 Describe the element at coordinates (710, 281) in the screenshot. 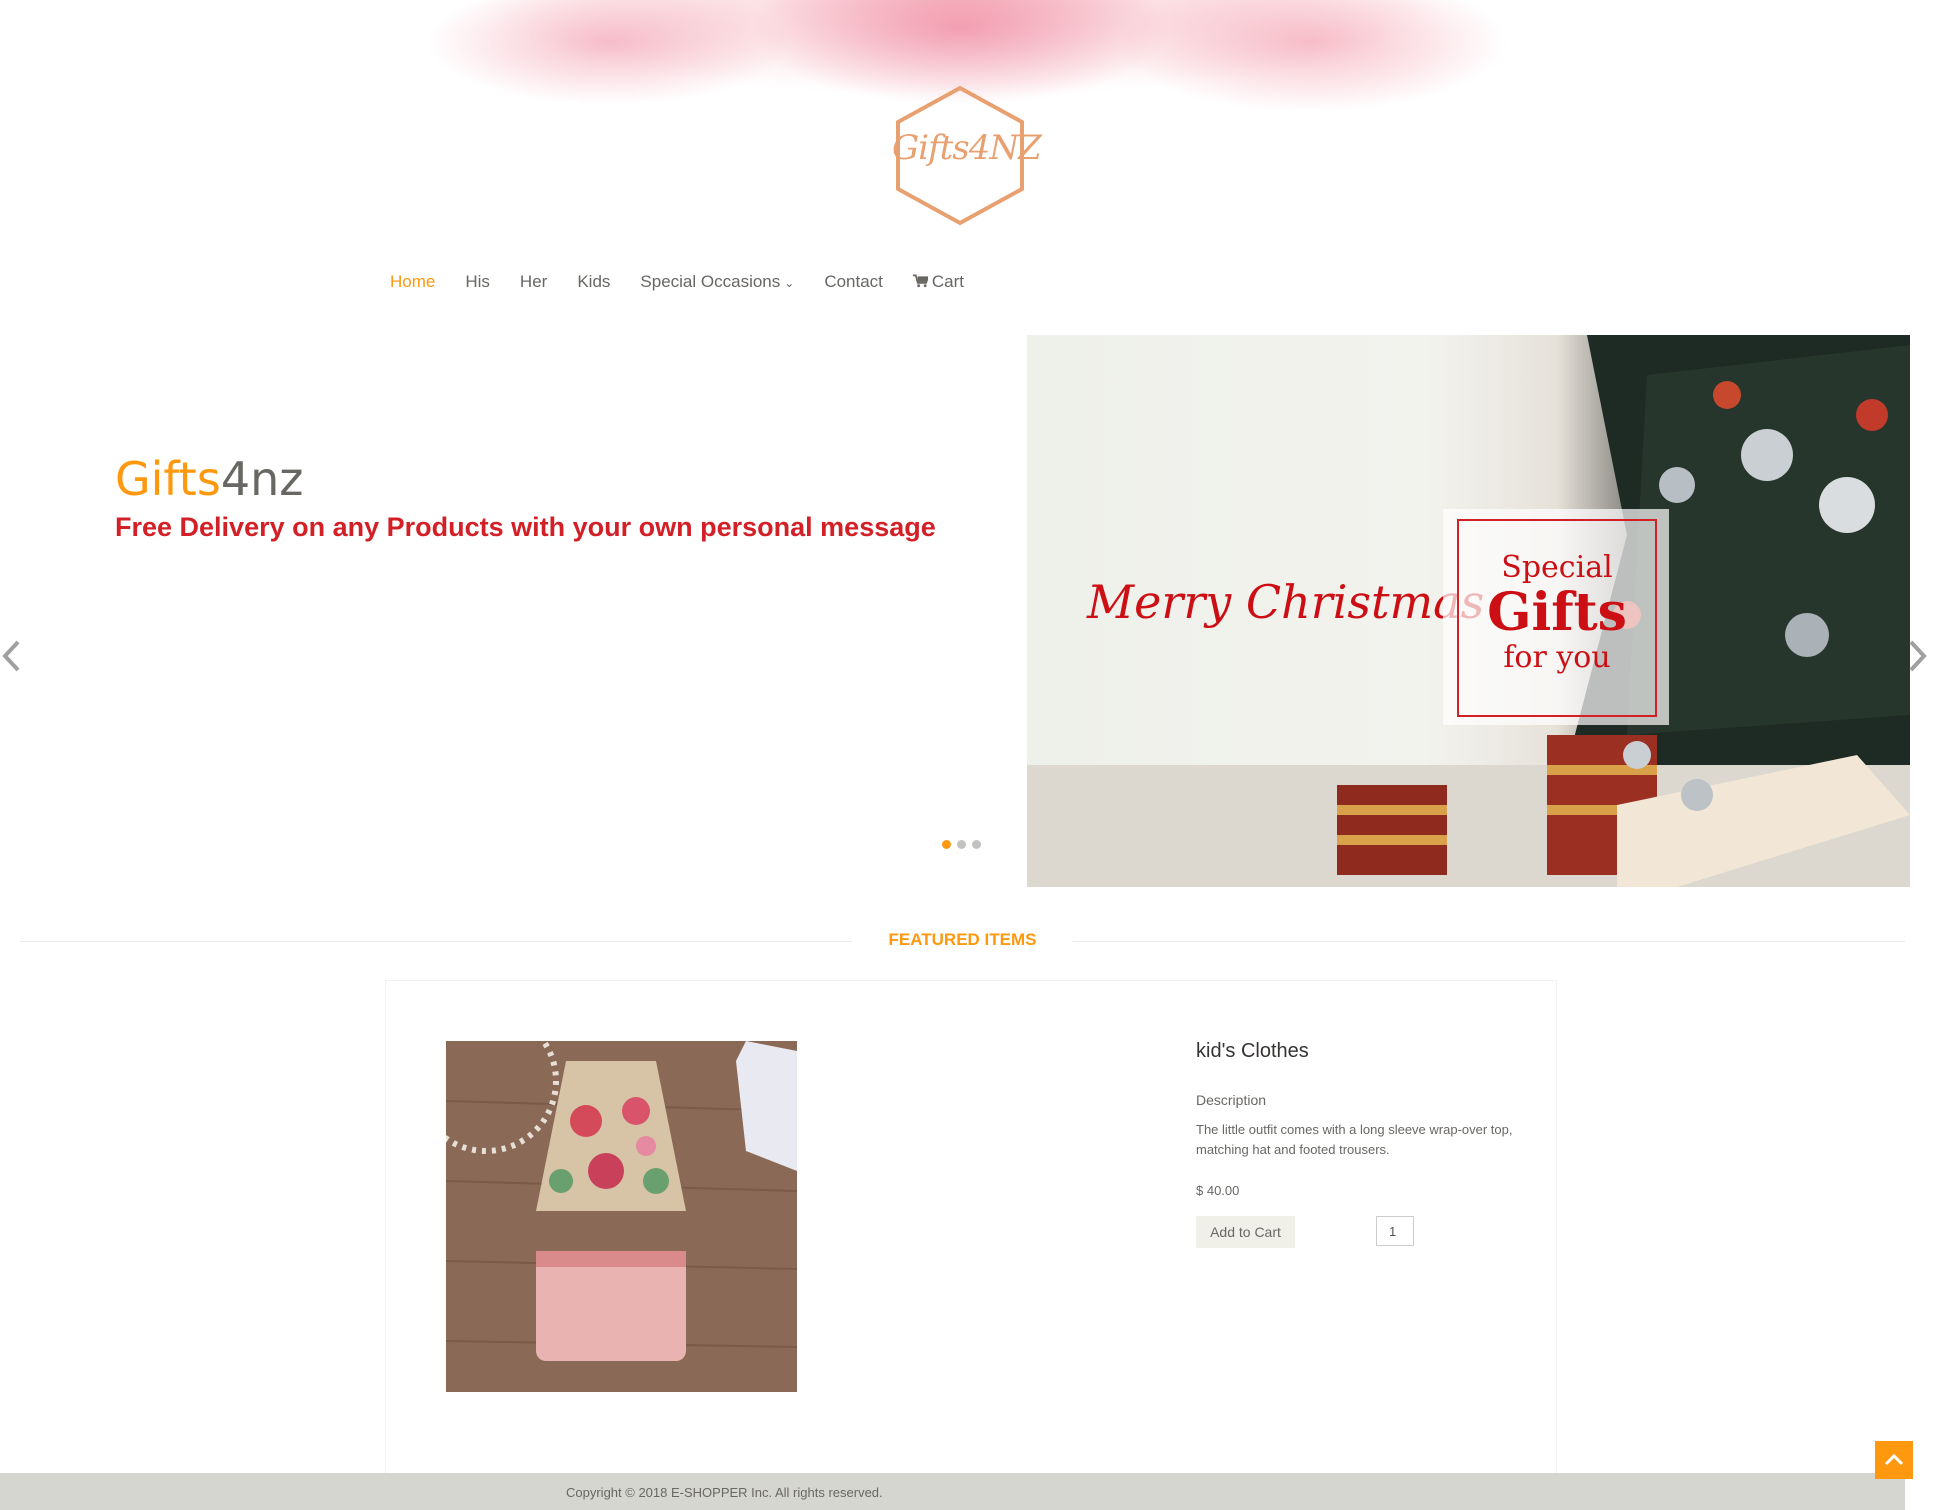

I see `nav-special-occasions-label: Special Occasions` at that location.